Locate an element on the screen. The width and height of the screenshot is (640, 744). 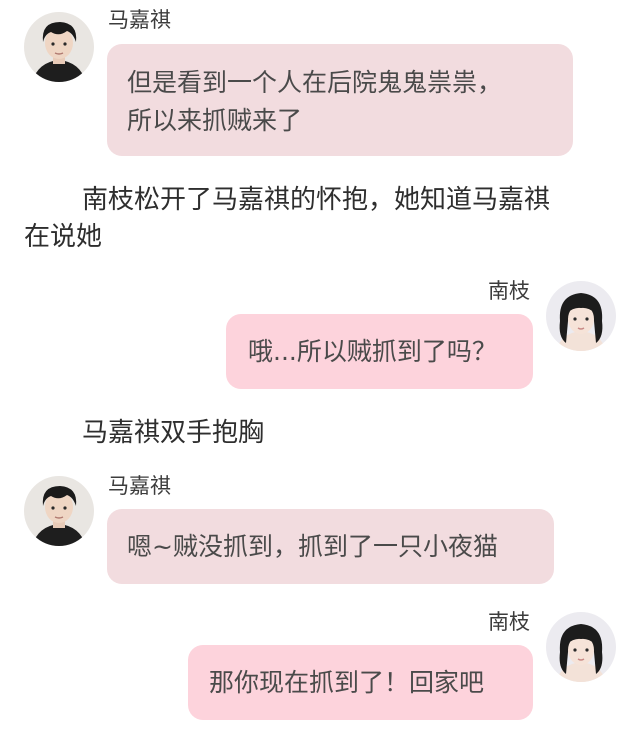
narration-line: 南枝松开了马嘉祺的怀抱，她知道马嘉祺 is located at coordinates (316, 200).